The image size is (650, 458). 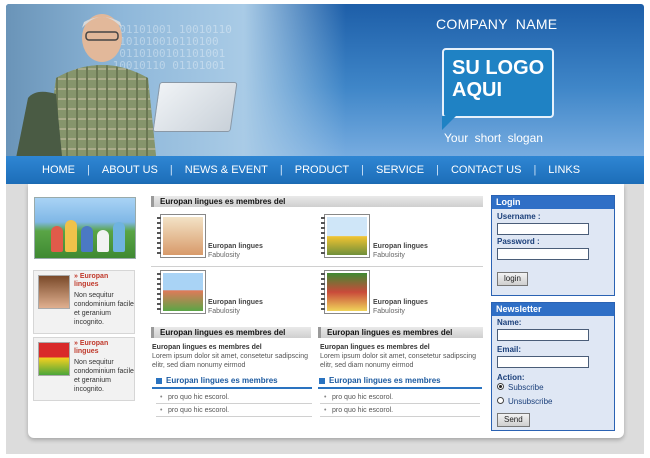 What do you see at coordinates (86, 85) in the screenshot?
I see `man-with-laptop-image` at bounding box center [86, 85].